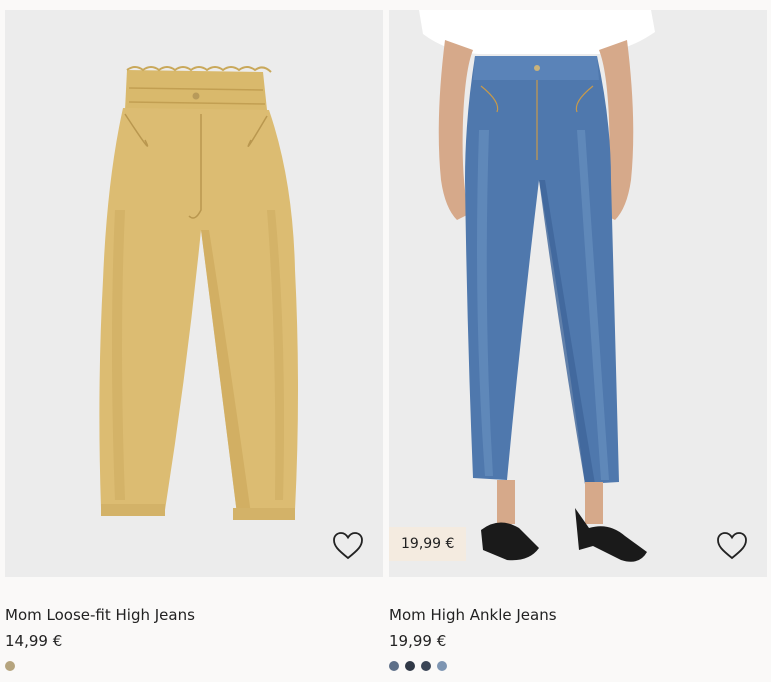 The height and width of the screenshot is (682, 771). What do you see at coordinates (418, 641) in the screenshot?
I see `product-price: 19,99 €` at bounding box center [418, 641].